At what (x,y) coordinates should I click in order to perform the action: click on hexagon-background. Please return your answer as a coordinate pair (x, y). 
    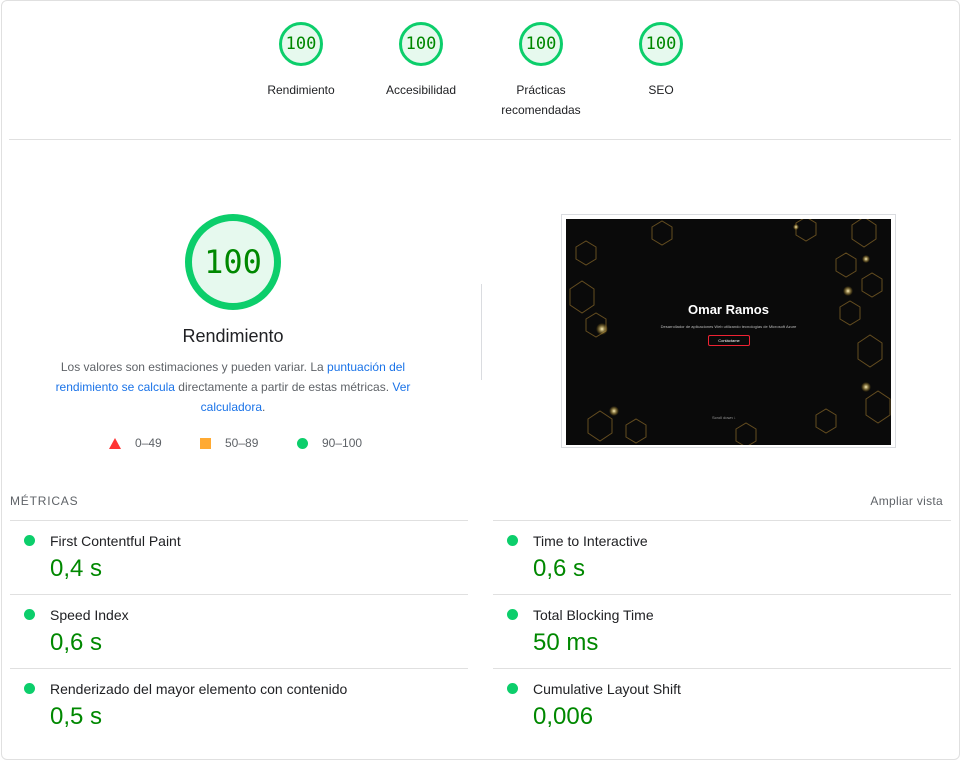
    Looking at the image, I should click on (730, 332).